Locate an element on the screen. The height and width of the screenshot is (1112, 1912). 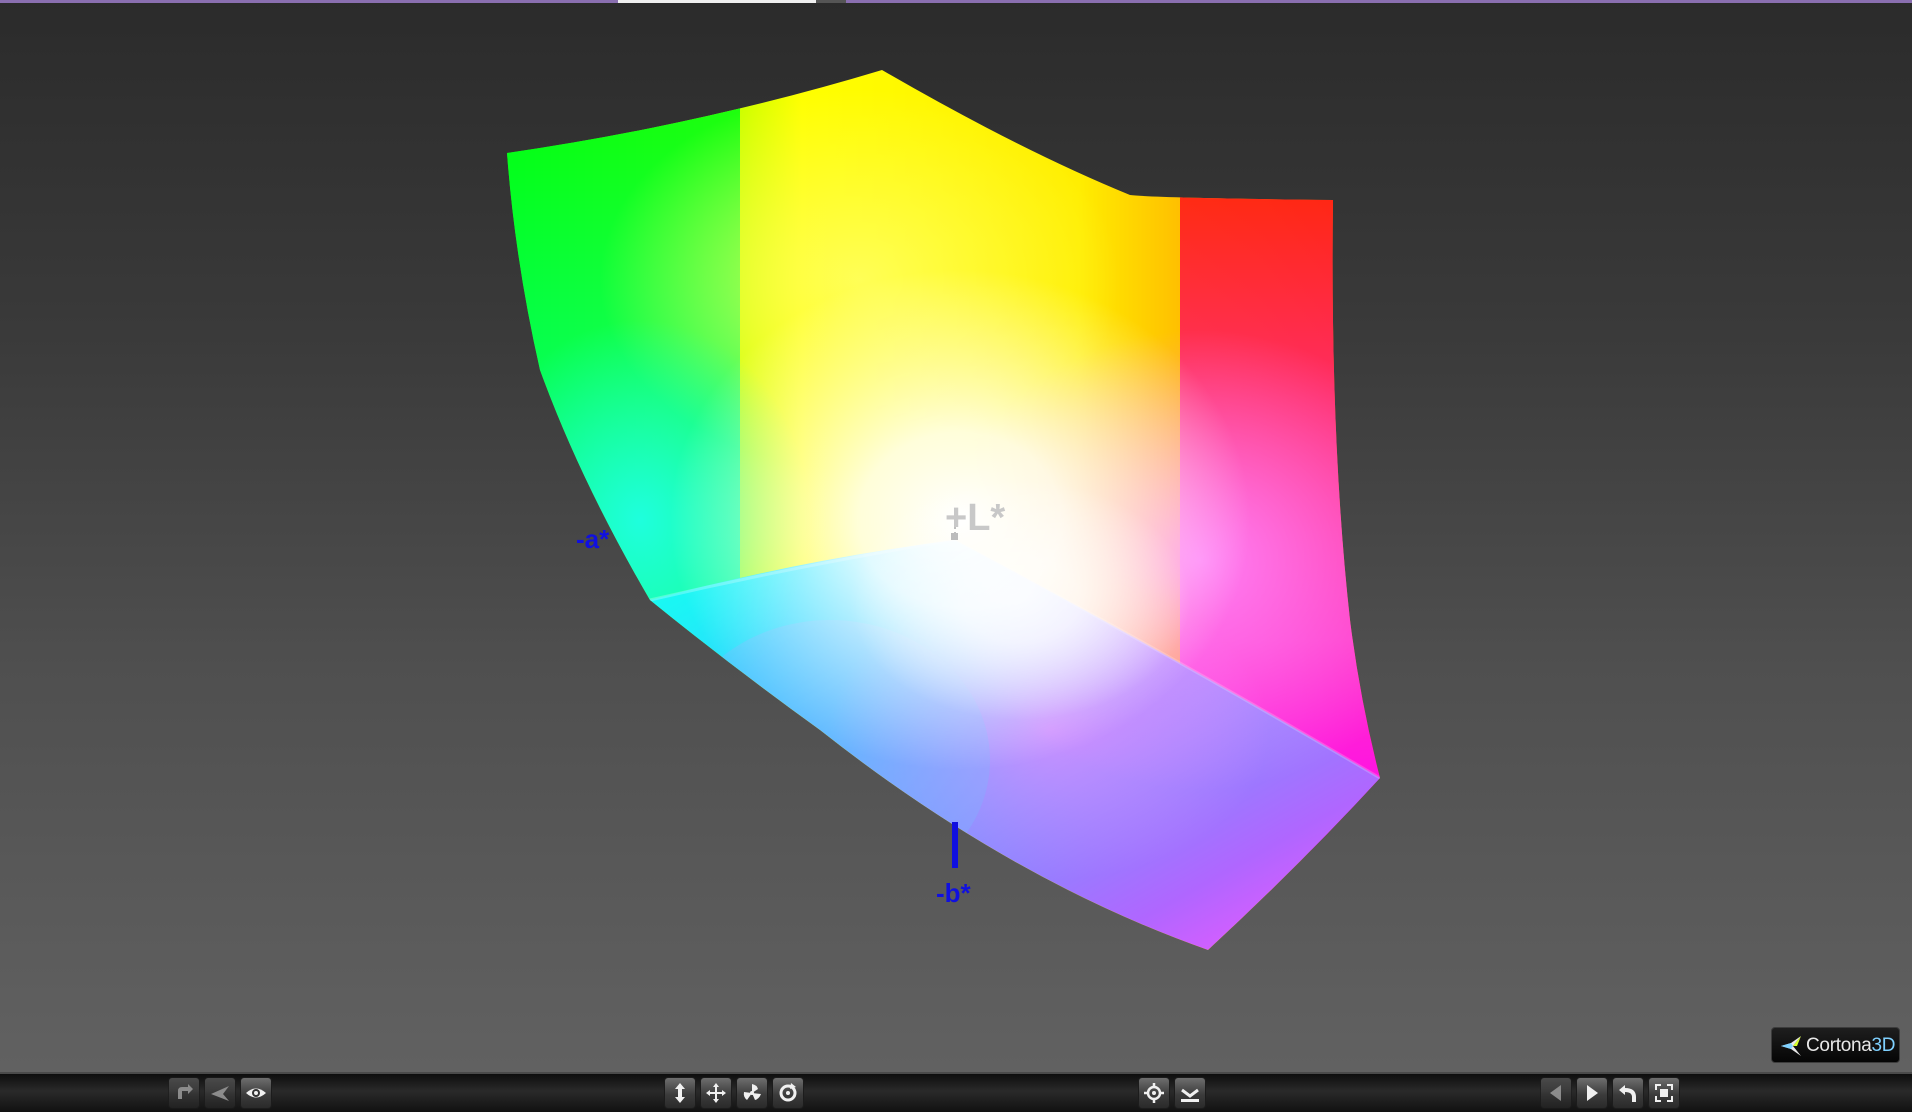
logo-suffix: 3D is located at coordinates (1883, 1045).